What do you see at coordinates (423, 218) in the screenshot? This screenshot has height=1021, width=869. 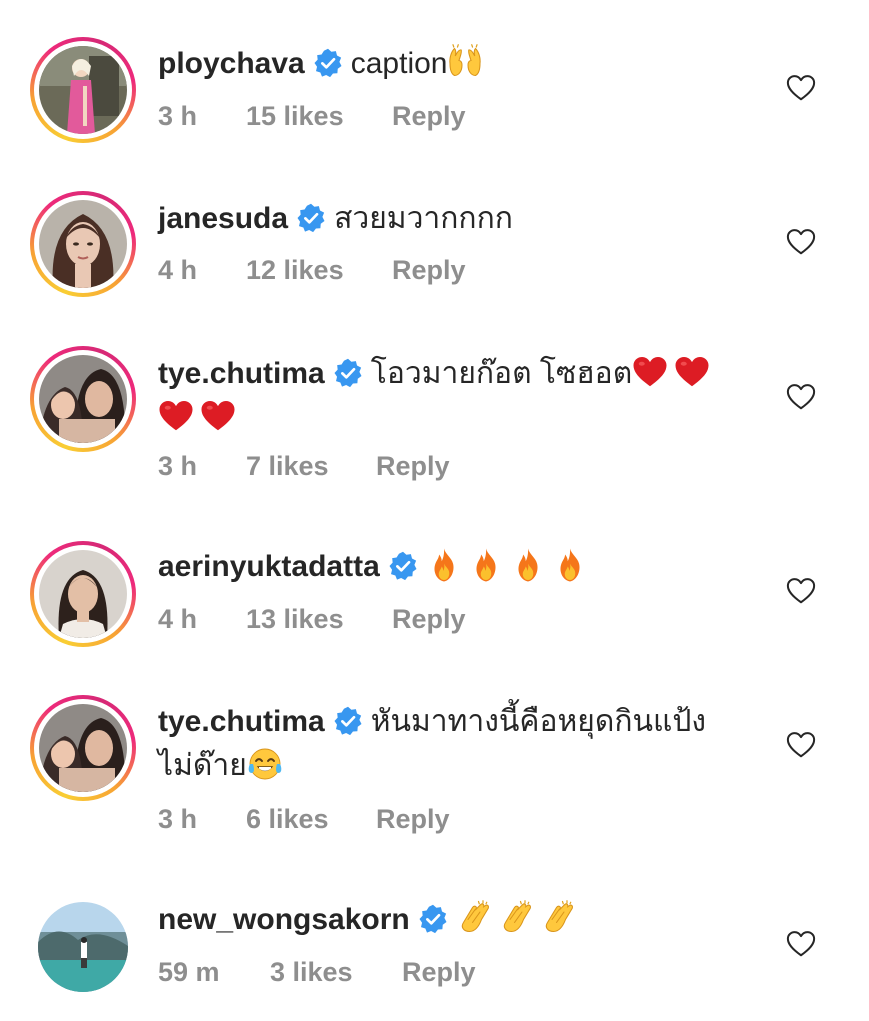 I see `comment-text: สวยมวากกกก` at bounding box center [423, 218].